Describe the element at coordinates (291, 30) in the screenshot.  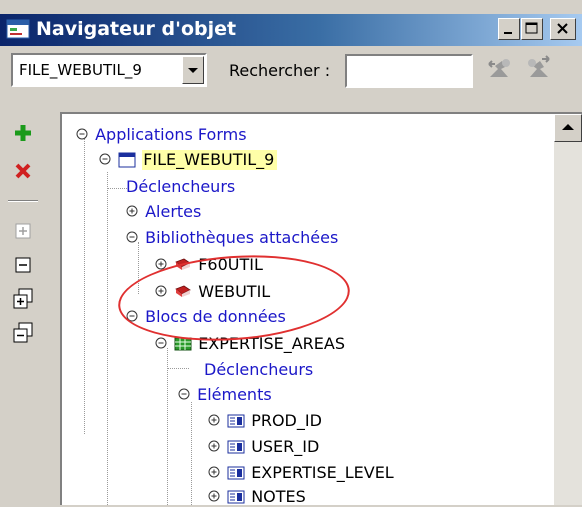
I see `title-bar: Navigateur d'objet` at that location.